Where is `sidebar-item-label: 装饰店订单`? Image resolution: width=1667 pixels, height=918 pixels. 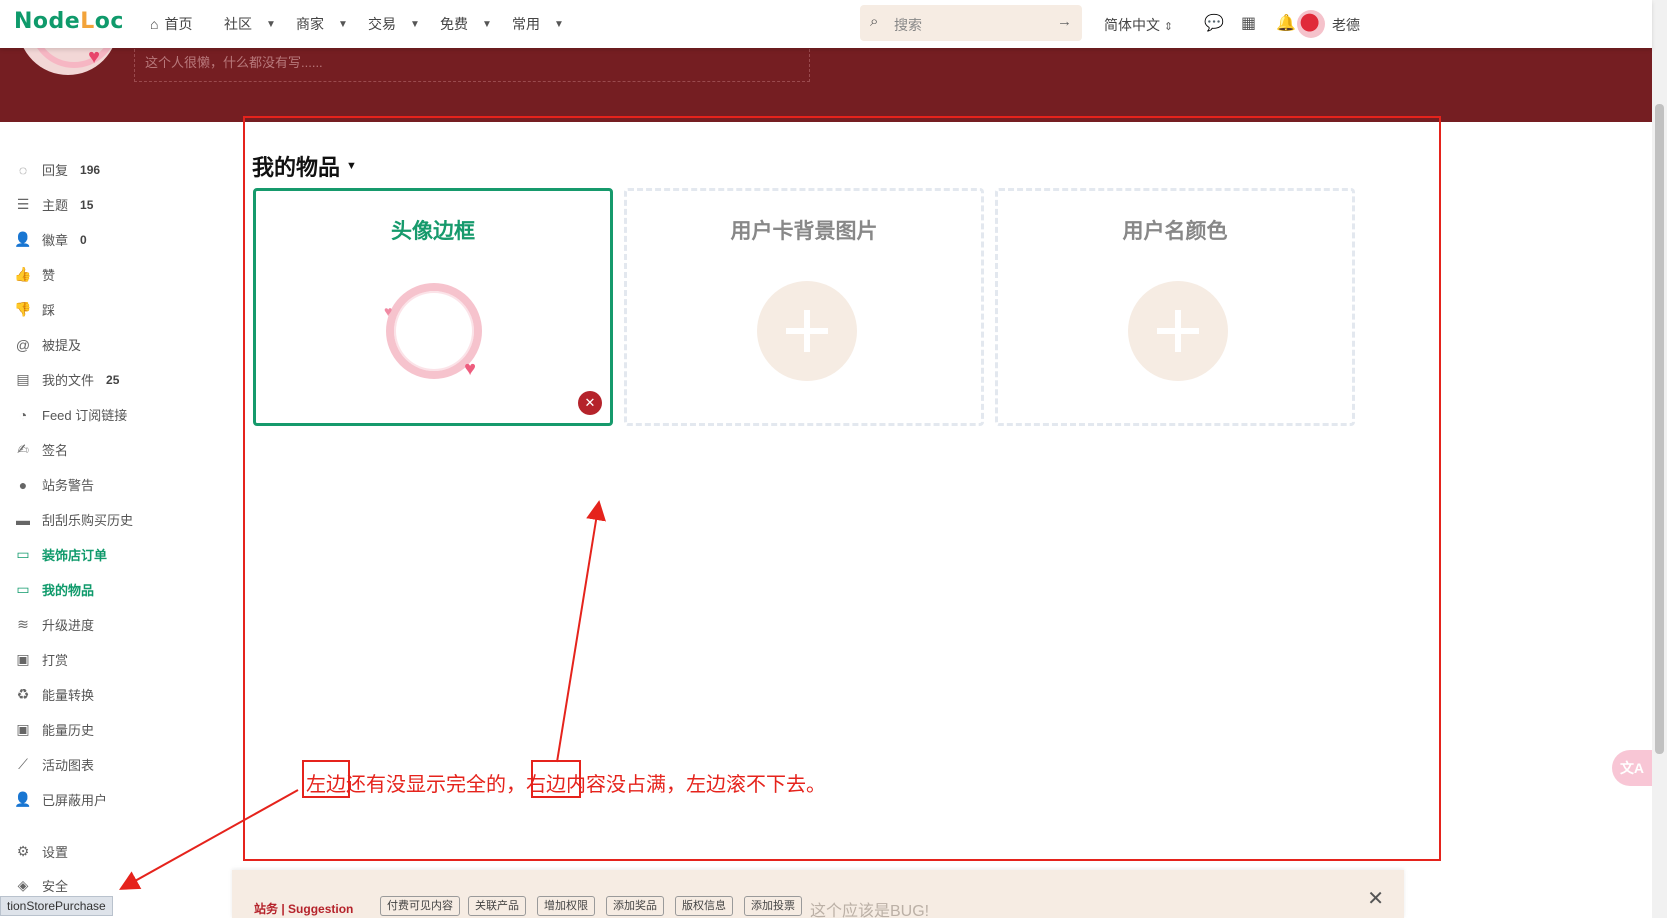 sidebar-item-label: 装饰店订单 is located at coordinates (75, 555).